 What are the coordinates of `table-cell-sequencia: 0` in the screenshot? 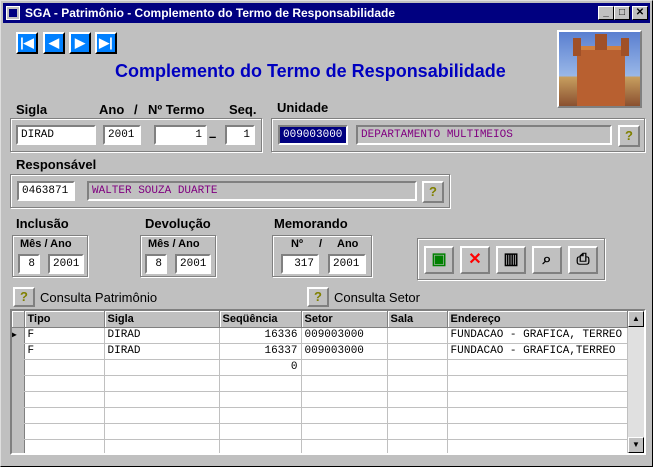 It's located at (260, 367).